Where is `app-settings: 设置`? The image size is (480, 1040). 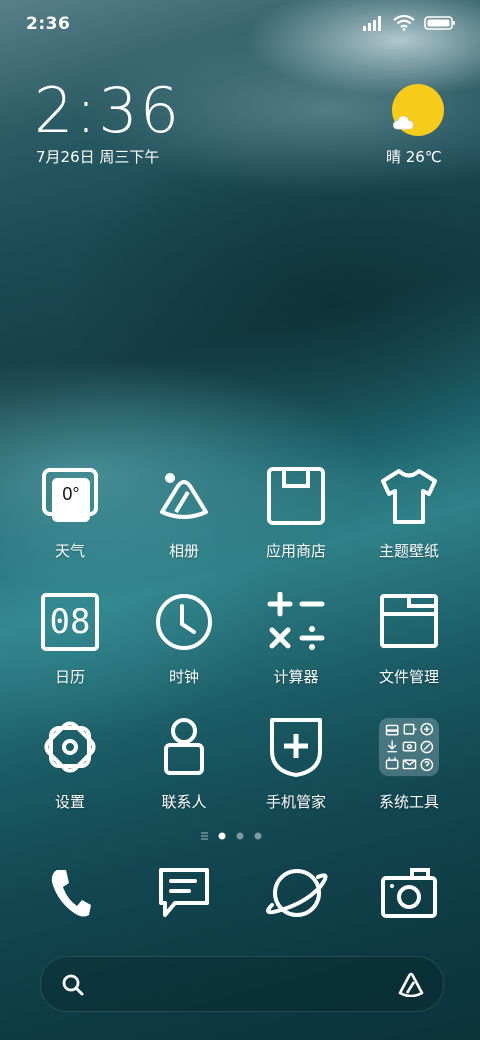 app-settings: 设置 is located at coordinates (70, 764).